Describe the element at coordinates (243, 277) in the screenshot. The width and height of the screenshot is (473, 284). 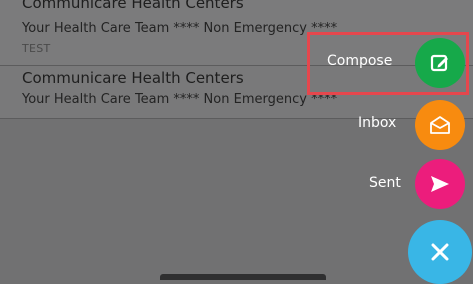
I see `bottom-bar` at that location.